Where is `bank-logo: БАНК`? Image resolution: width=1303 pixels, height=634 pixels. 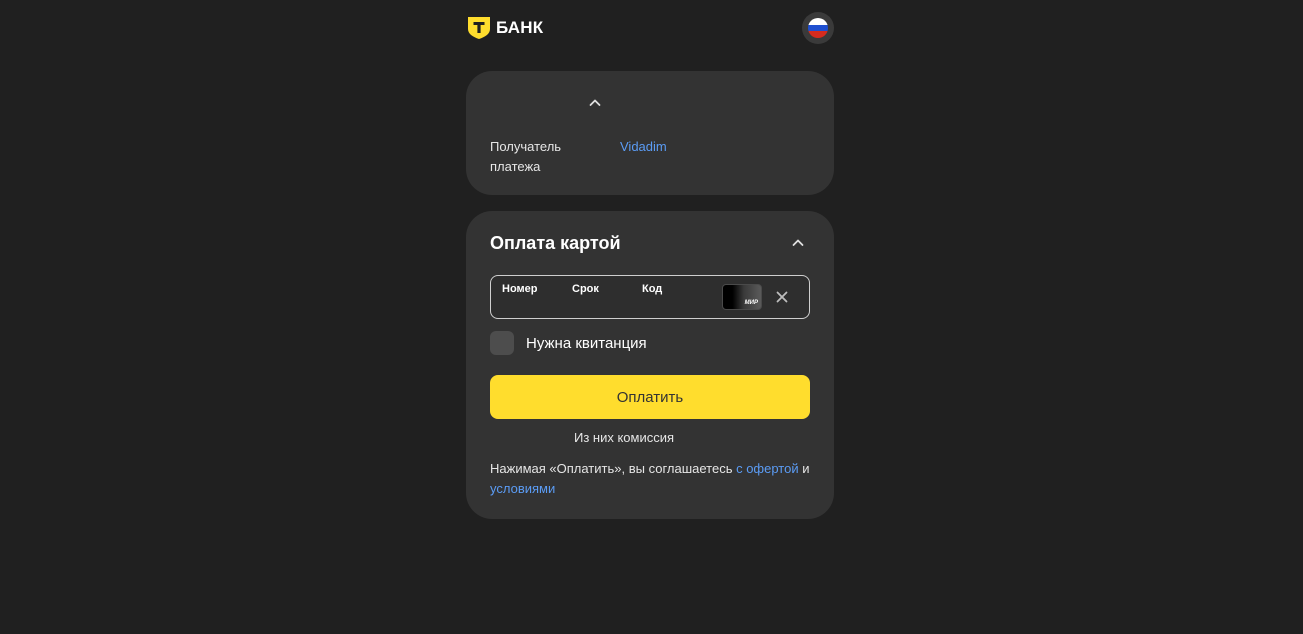 bank-logo: БАНК is located at coordinates (504, 28).